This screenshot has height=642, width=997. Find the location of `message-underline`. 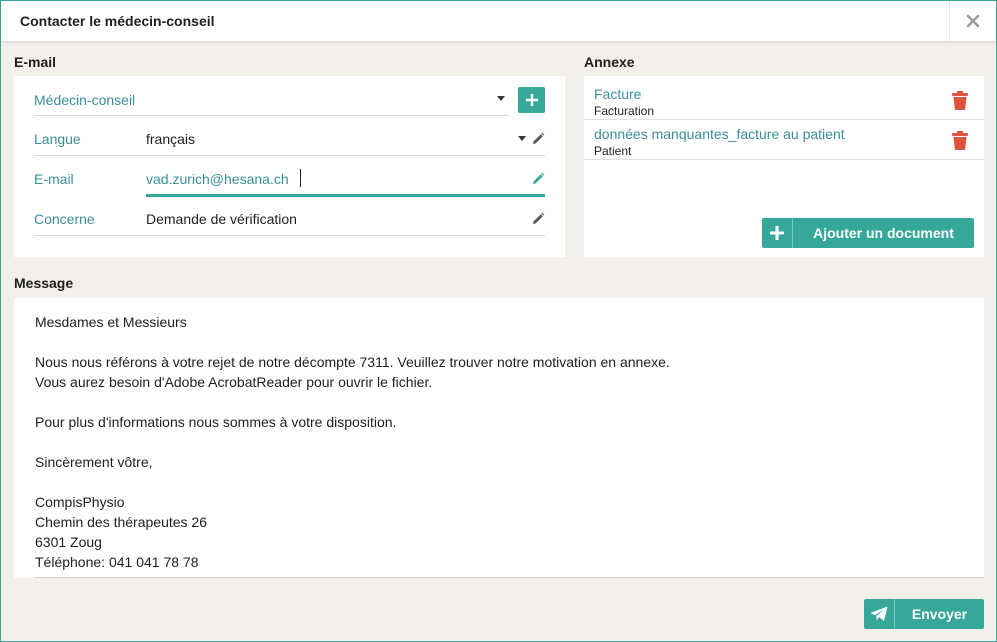

message-underline is located at coordinates (509, 577).